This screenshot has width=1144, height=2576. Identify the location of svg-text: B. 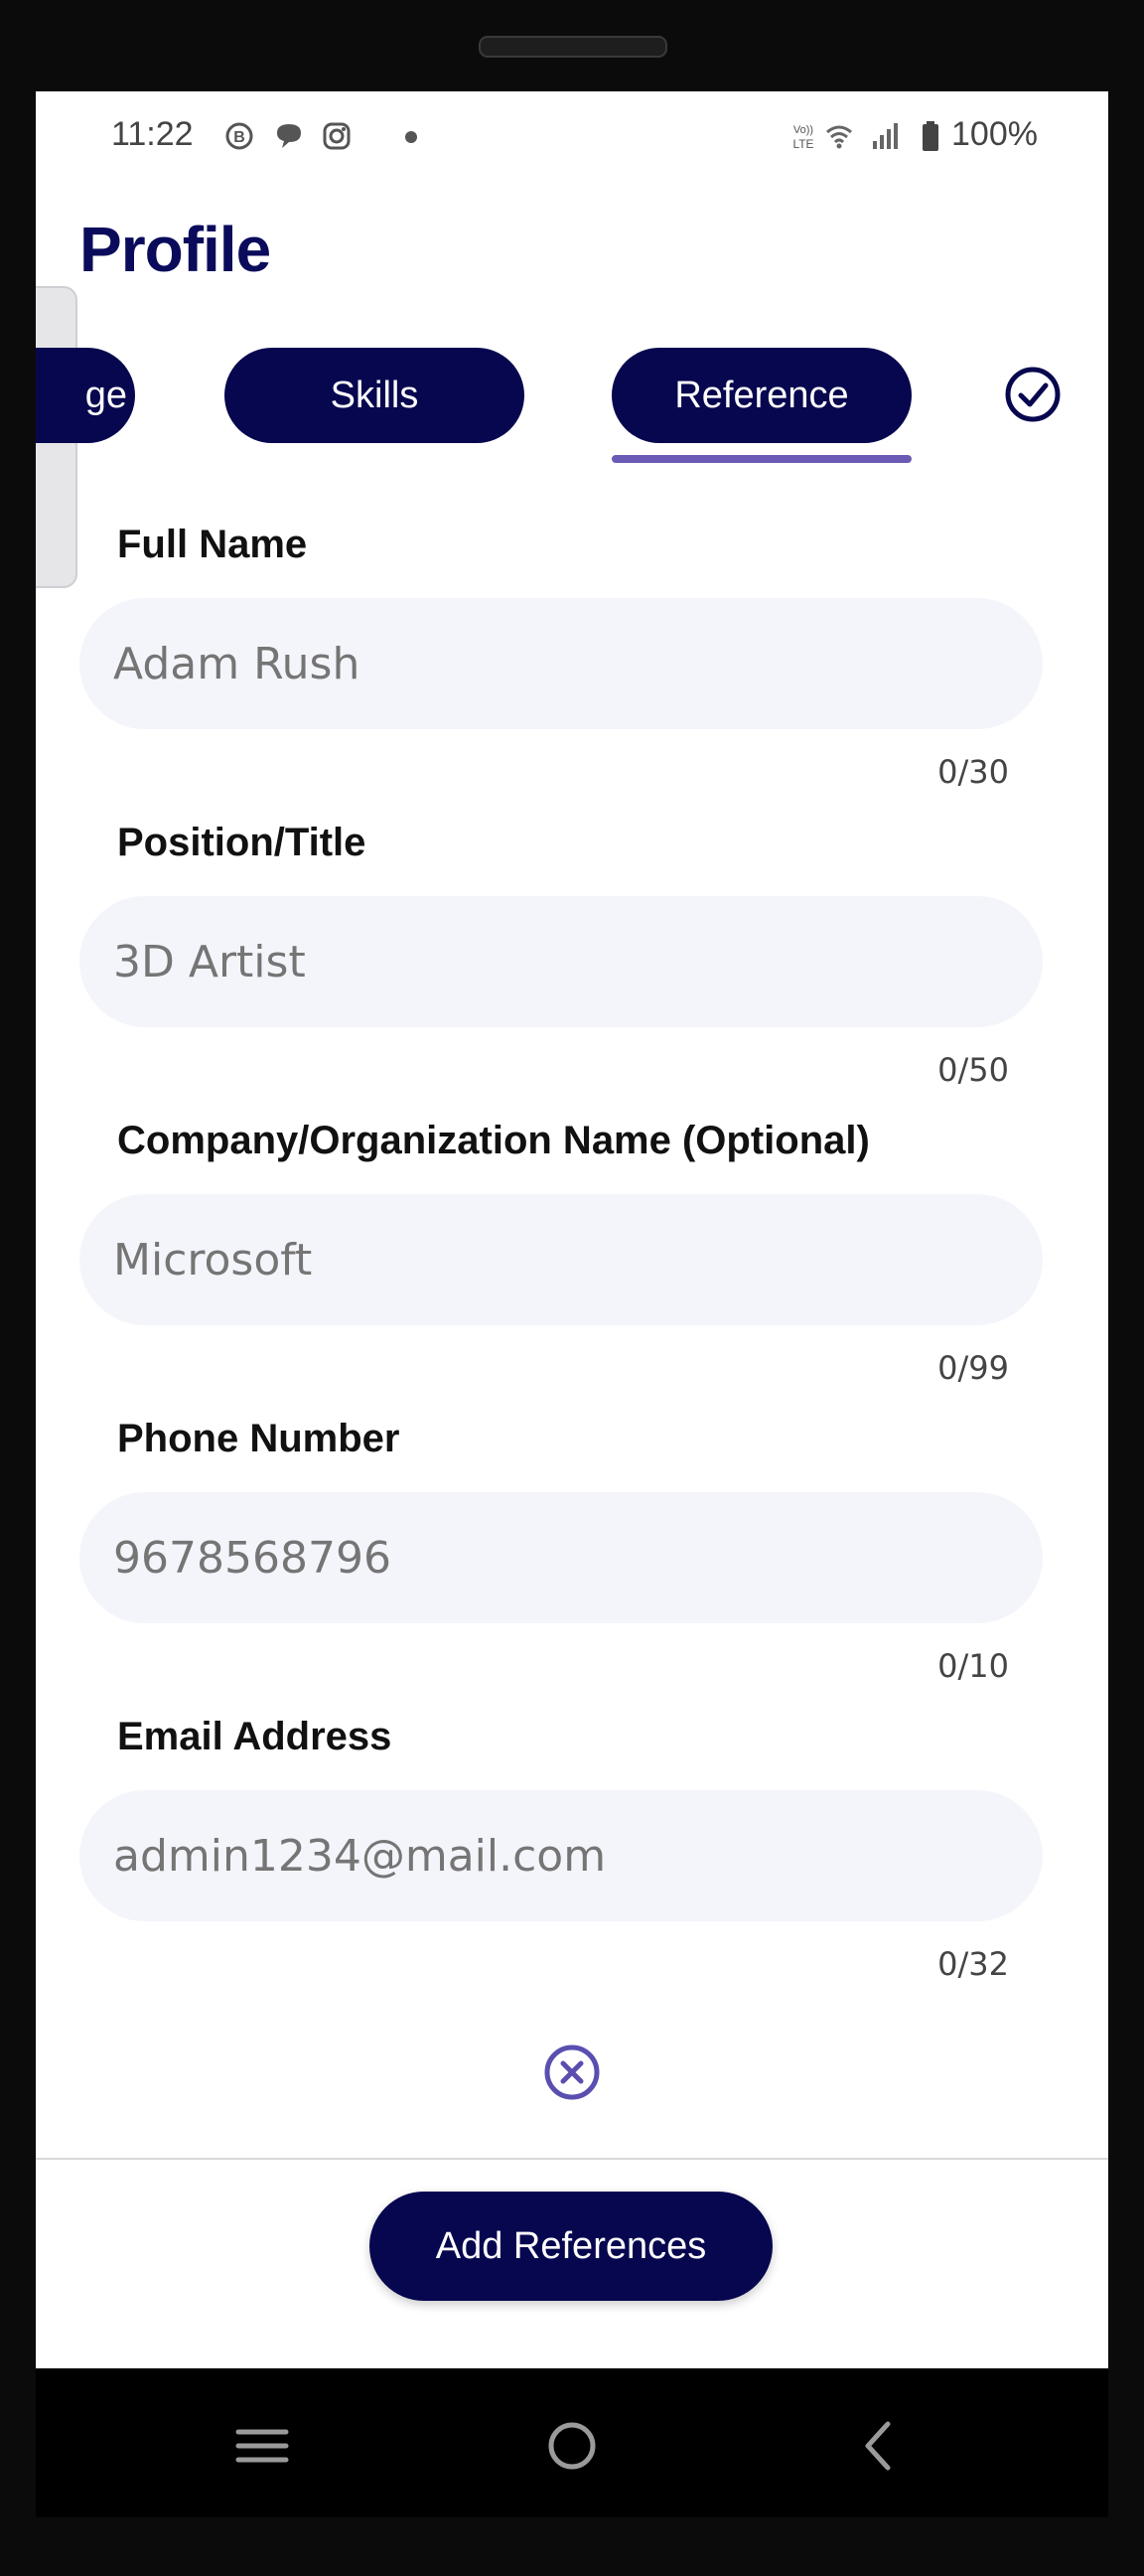
(239, 137).